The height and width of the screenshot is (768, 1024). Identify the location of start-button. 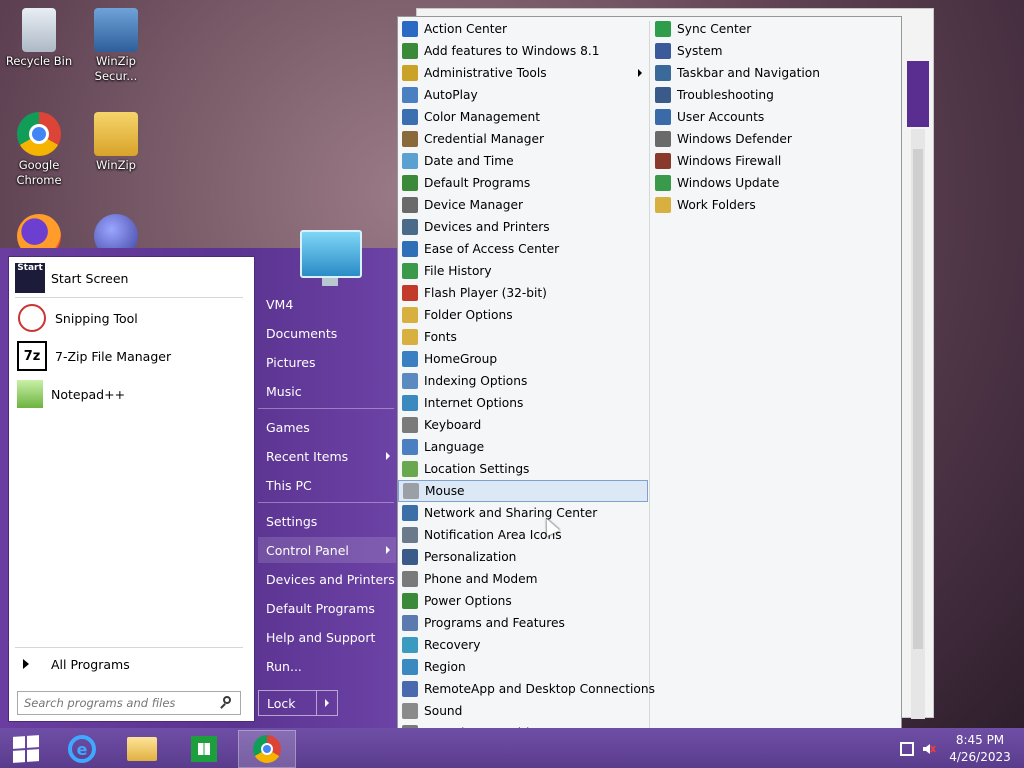
(26, 749).